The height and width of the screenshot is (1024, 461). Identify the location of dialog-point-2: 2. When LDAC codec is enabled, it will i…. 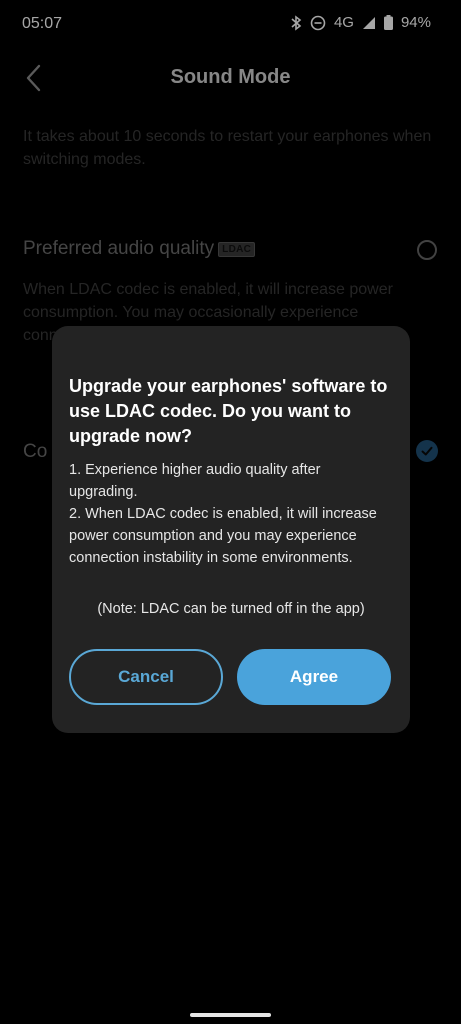
(223, 536).